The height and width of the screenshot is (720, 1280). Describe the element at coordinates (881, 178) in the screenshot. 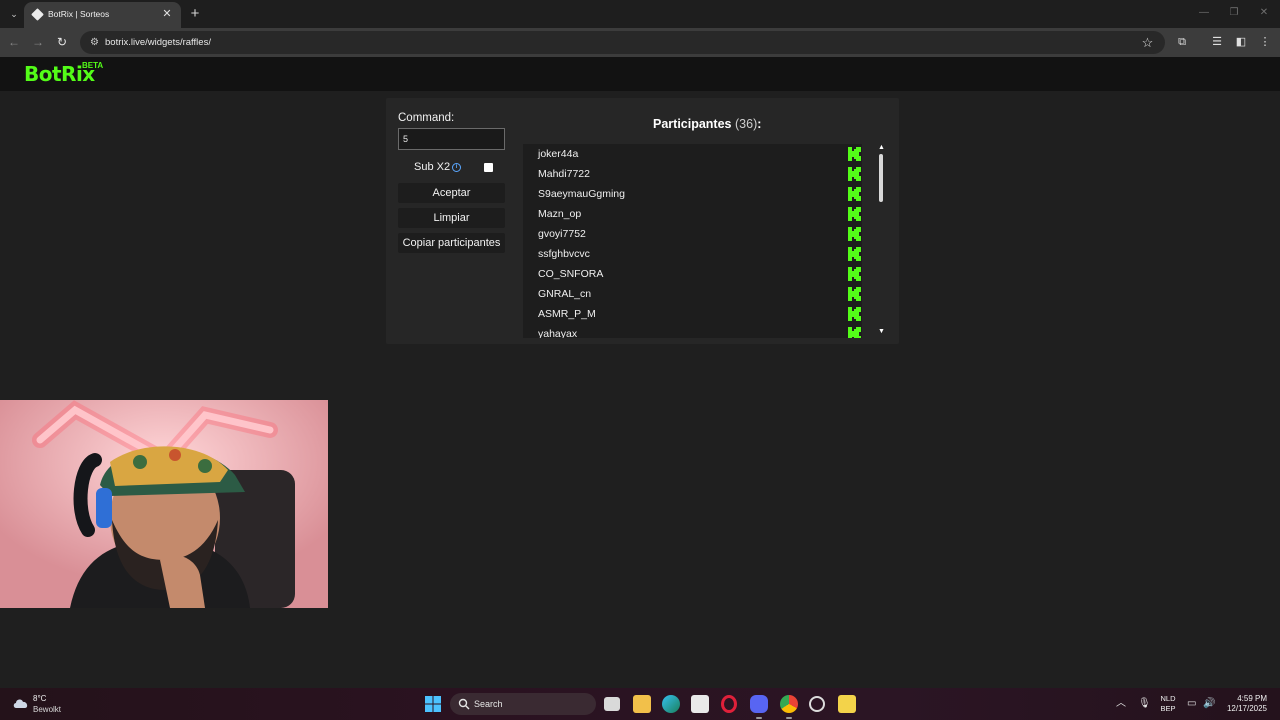

I see `scroll-thumb` at that location.